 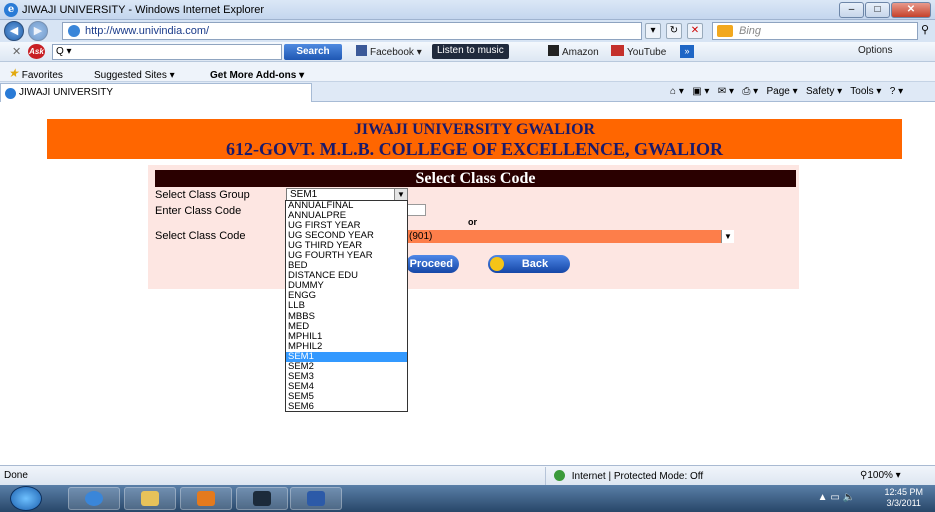 What do you see at coordinates (865, 91) in the screenshot?
I see `tools-menu: Tools ▾` at bounding box center [865, 91].